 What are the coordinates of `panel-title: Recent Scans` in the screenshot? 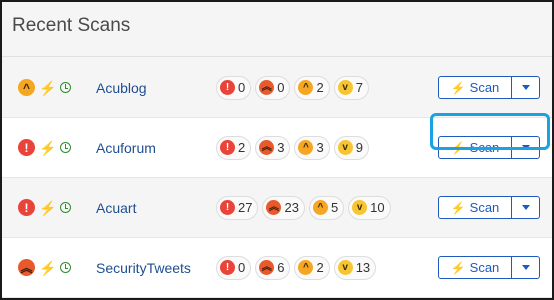 It's located at (71, 25).